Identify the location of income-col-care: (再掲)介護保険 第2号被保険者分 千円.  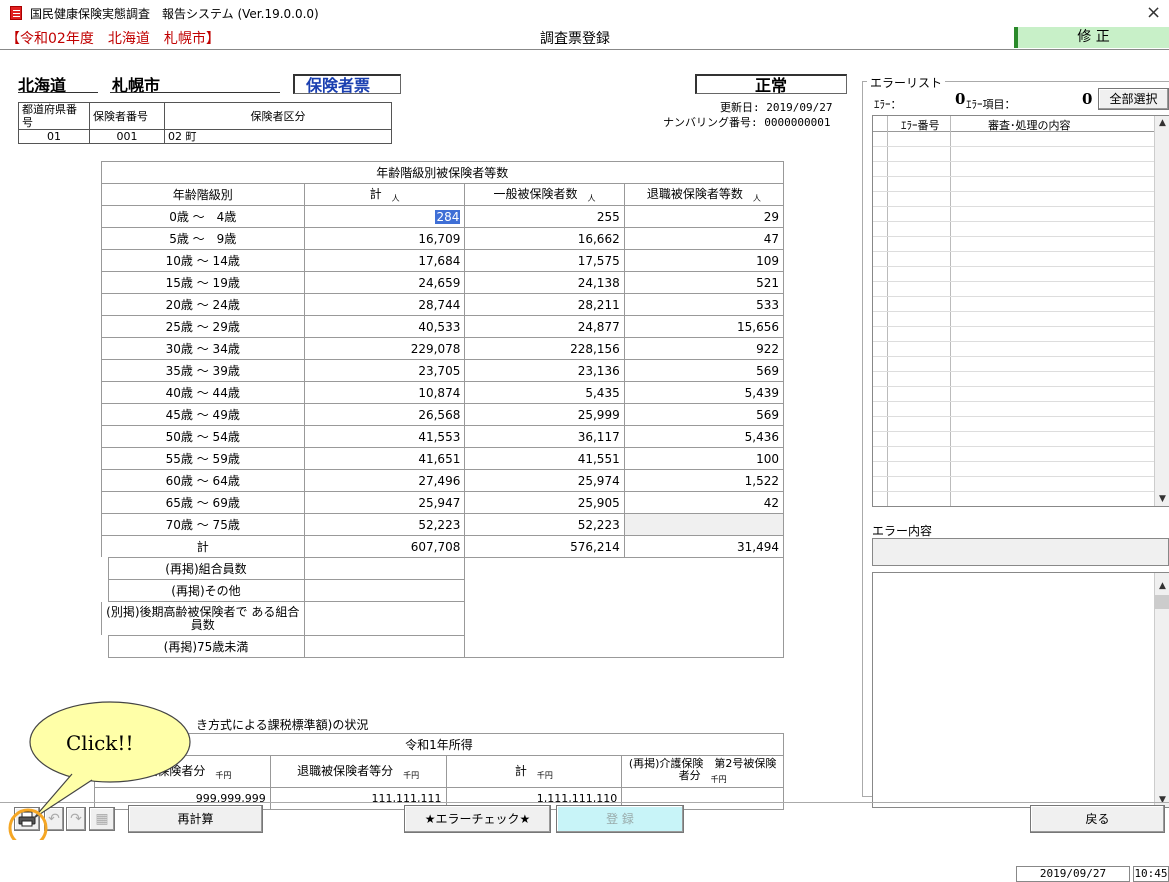
(702, 771).